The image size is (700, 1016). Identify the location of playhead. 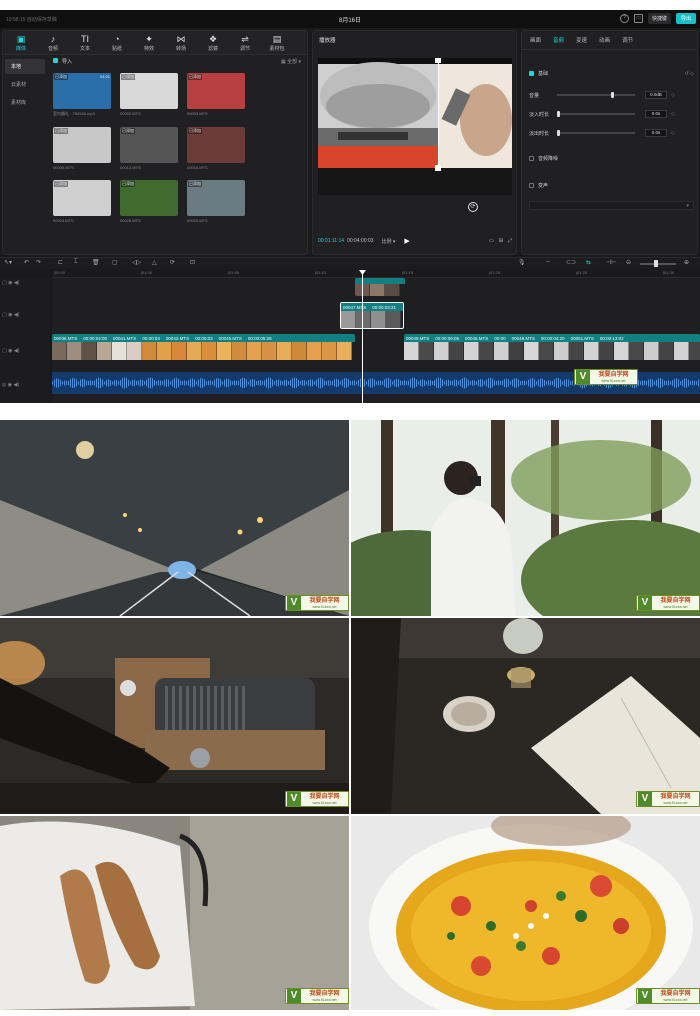
(362, 337).